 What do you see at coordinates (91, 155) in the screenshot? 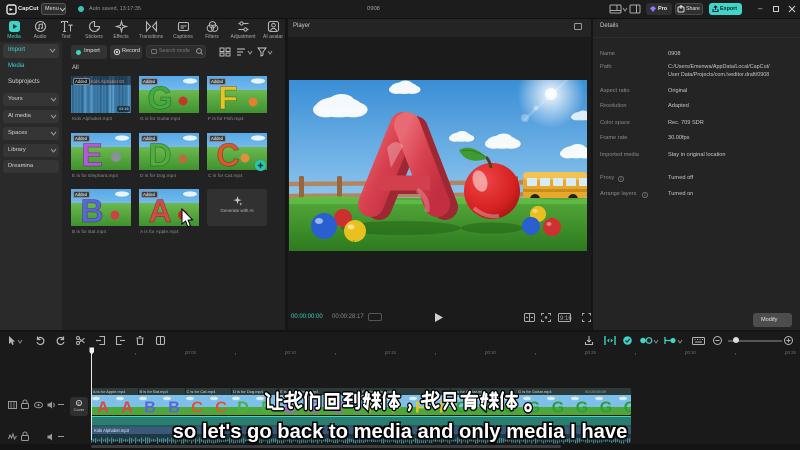
I see `svg-text: E` at bounding box center [91, 155].